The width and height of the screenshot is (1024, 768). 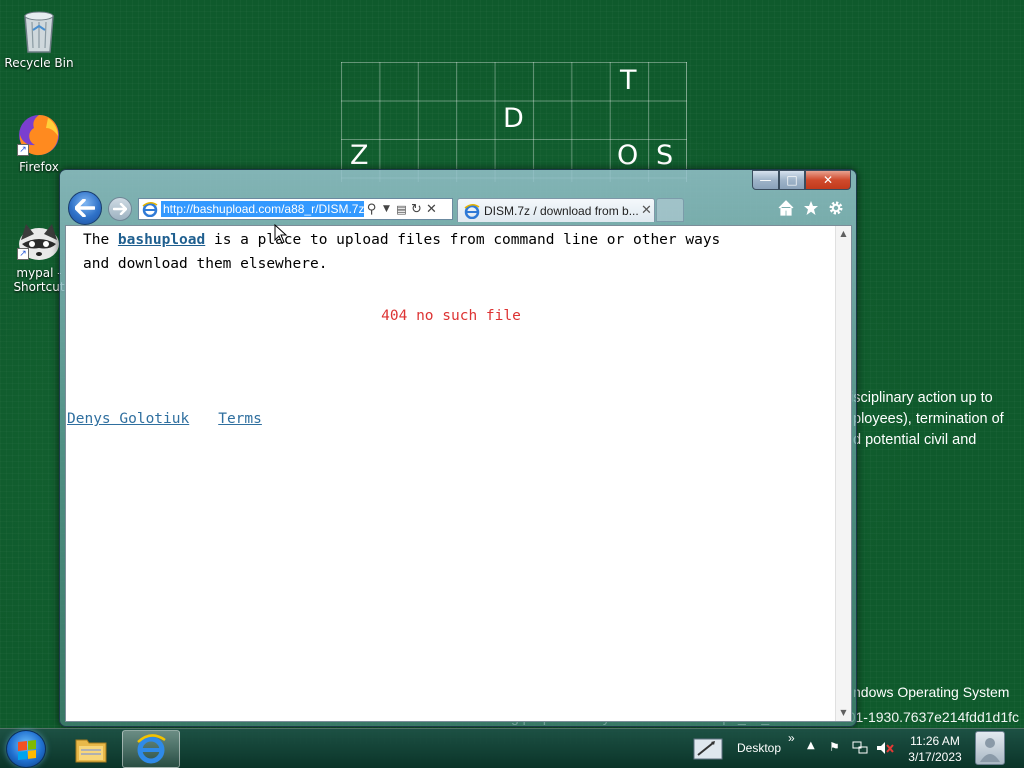 I want to click on chevron-down-icon: ▼, so click(x=386, y=209).